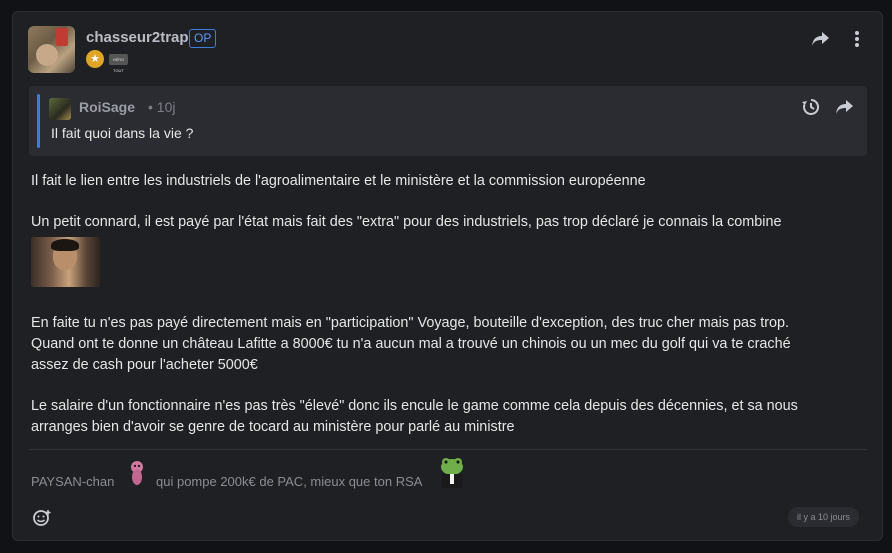 The height and width of the screenshot is (553, 892). I want to click on quote-time: • 10j, so click(161, 107).